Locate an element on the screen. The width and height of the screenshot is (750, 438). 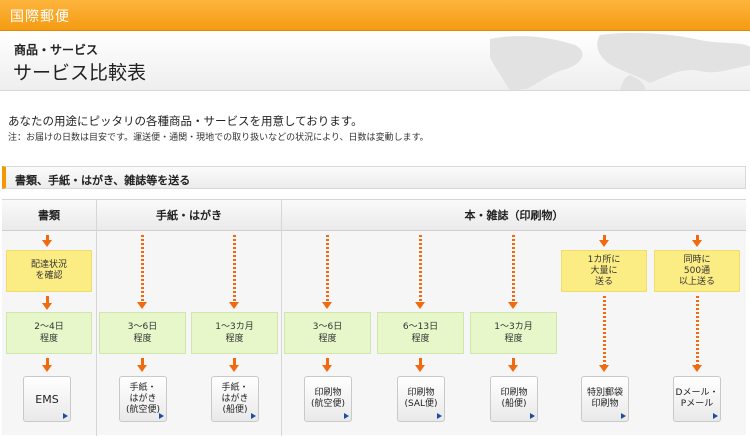
note-bulk-500: 同時に 500通 以上送る is located at coordinates (697, 271).